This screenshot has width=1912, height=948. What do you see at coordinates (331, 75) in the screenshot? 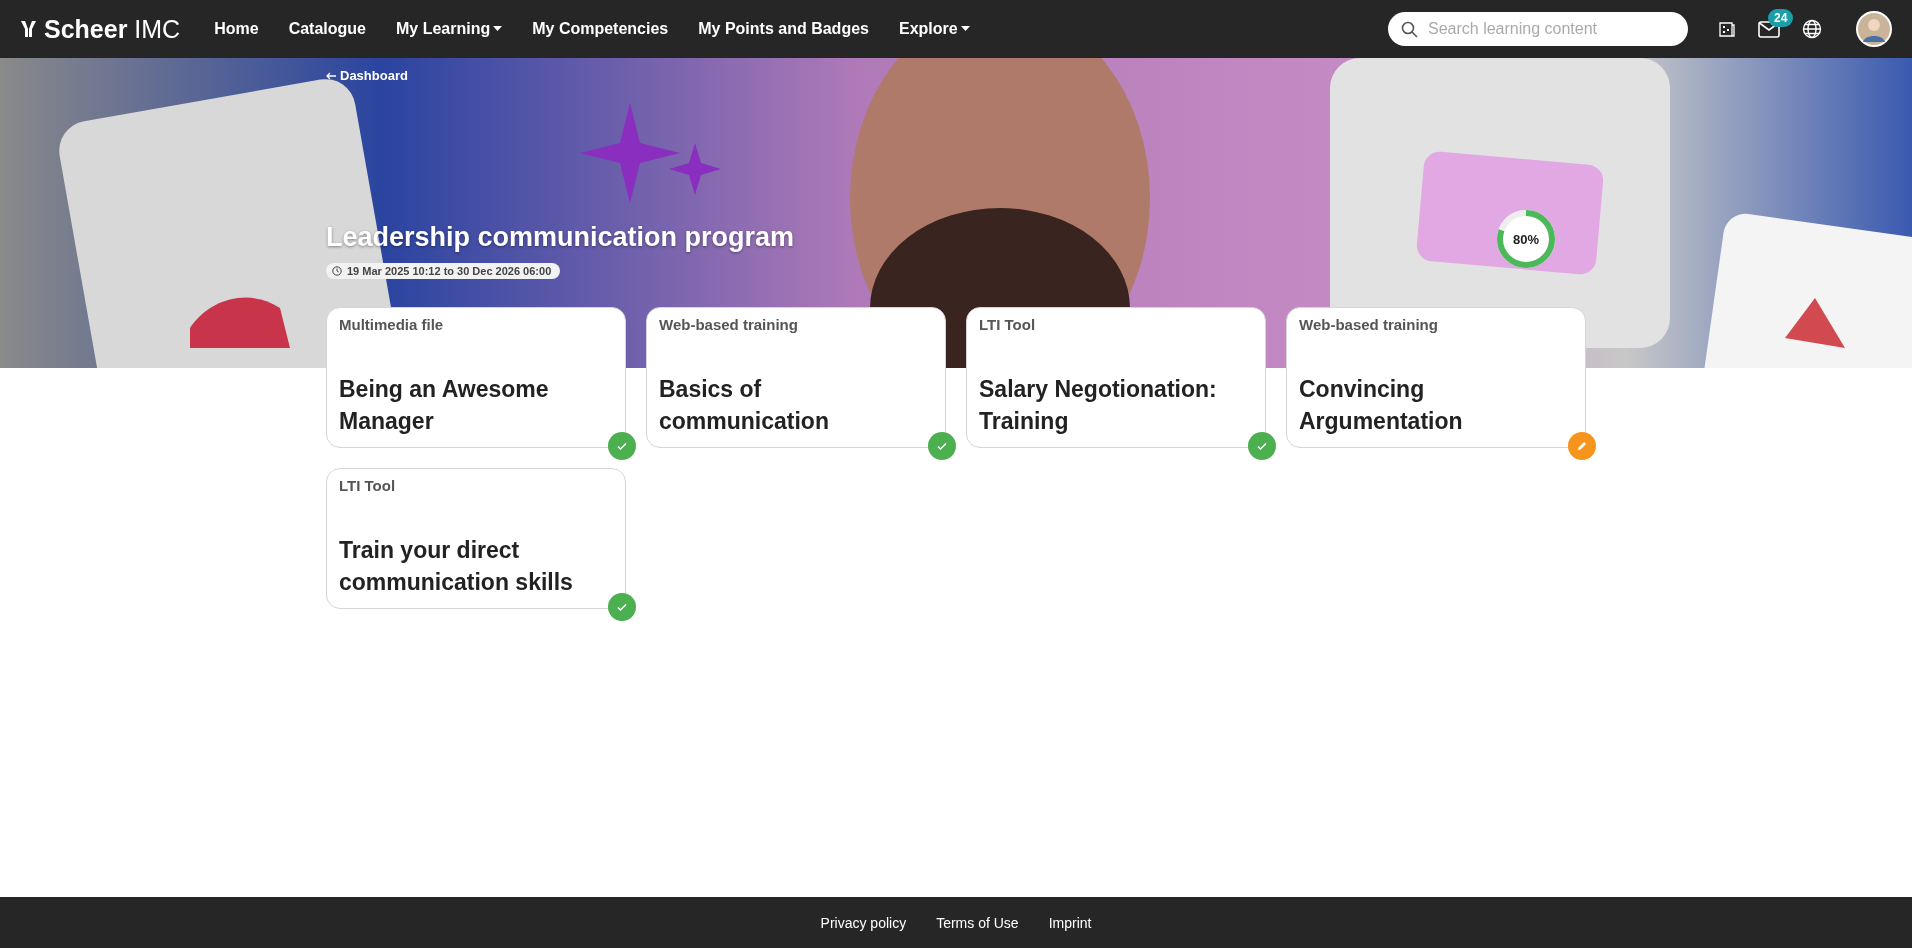
I see `arrow-left-icon` at bounding box center [331, 75].